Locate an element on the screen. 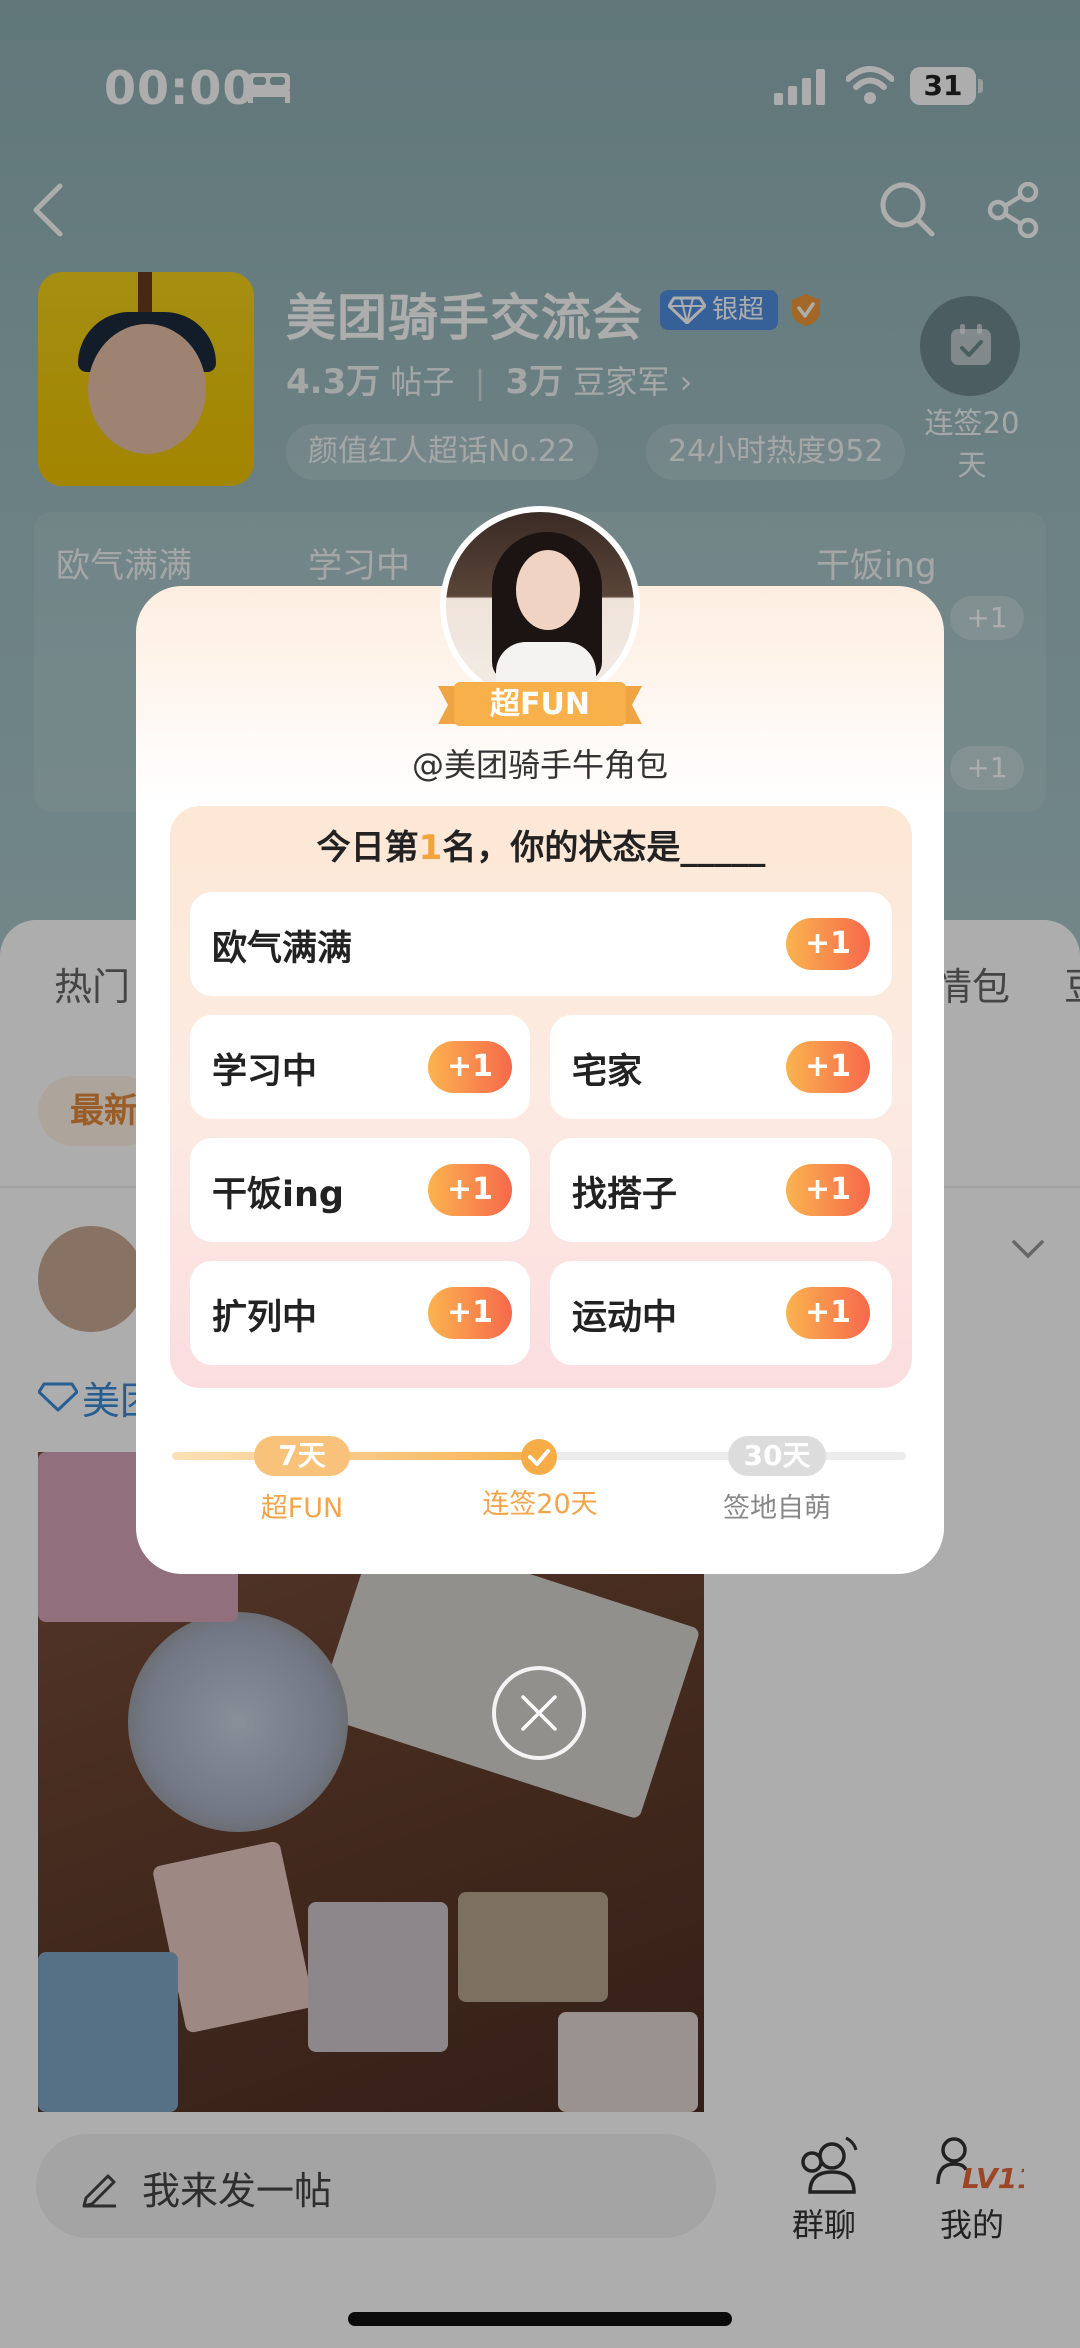 The width and height of the screenshot is (1080, 2348). ribbon-label: 超FUN is located at coordinates (540, 704).